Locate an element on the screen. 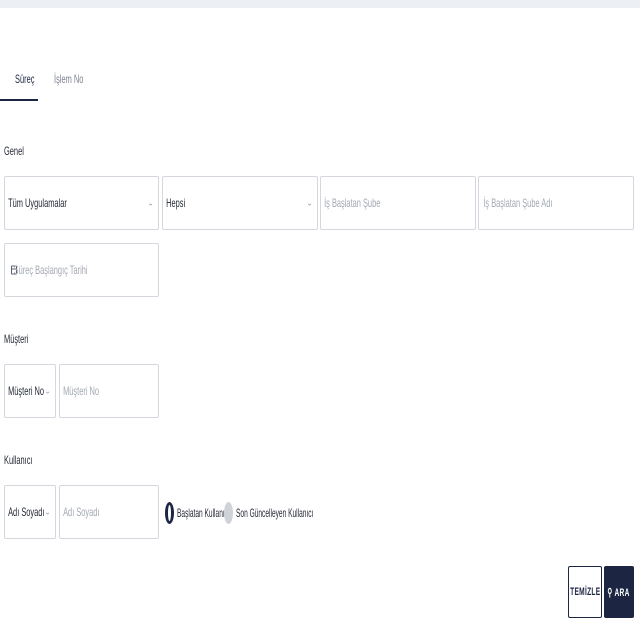 This screenshot has width=640, height=640. start-date-input-placeholder: Süreç Başlangıç Tarihi is located at coordinates (50, 270).